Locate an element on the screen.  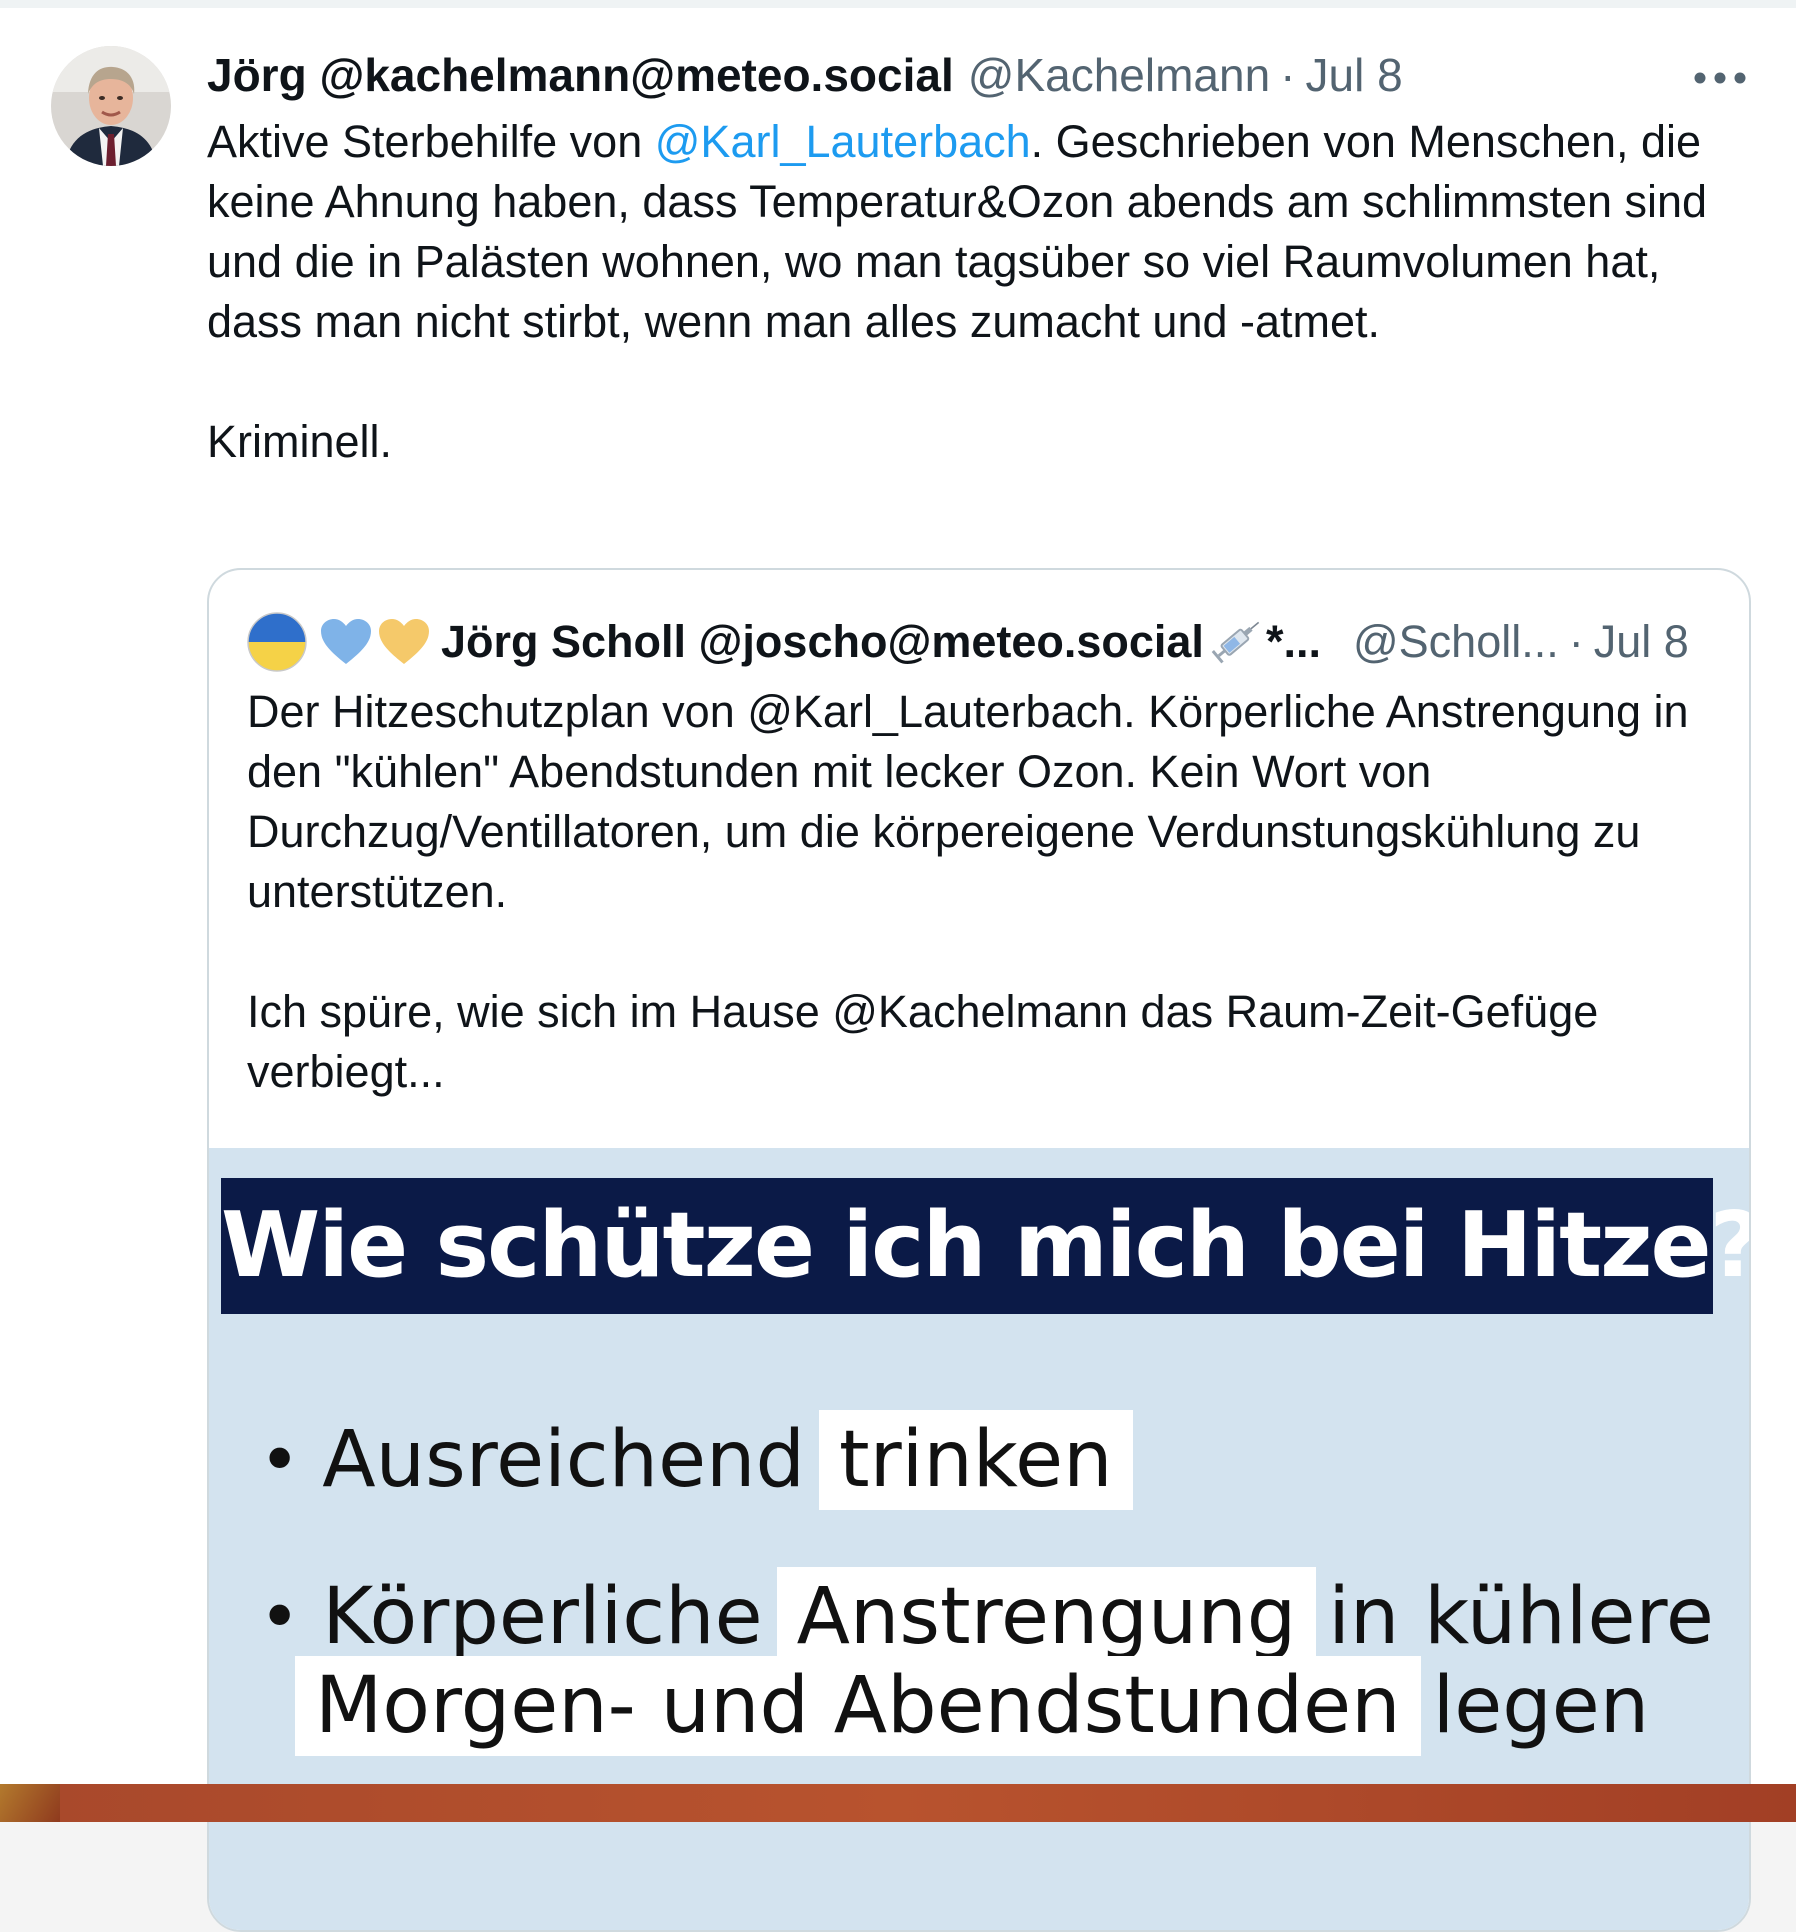
image-text-sufficient: Ausreichend is located at coordinates (563, 1460).